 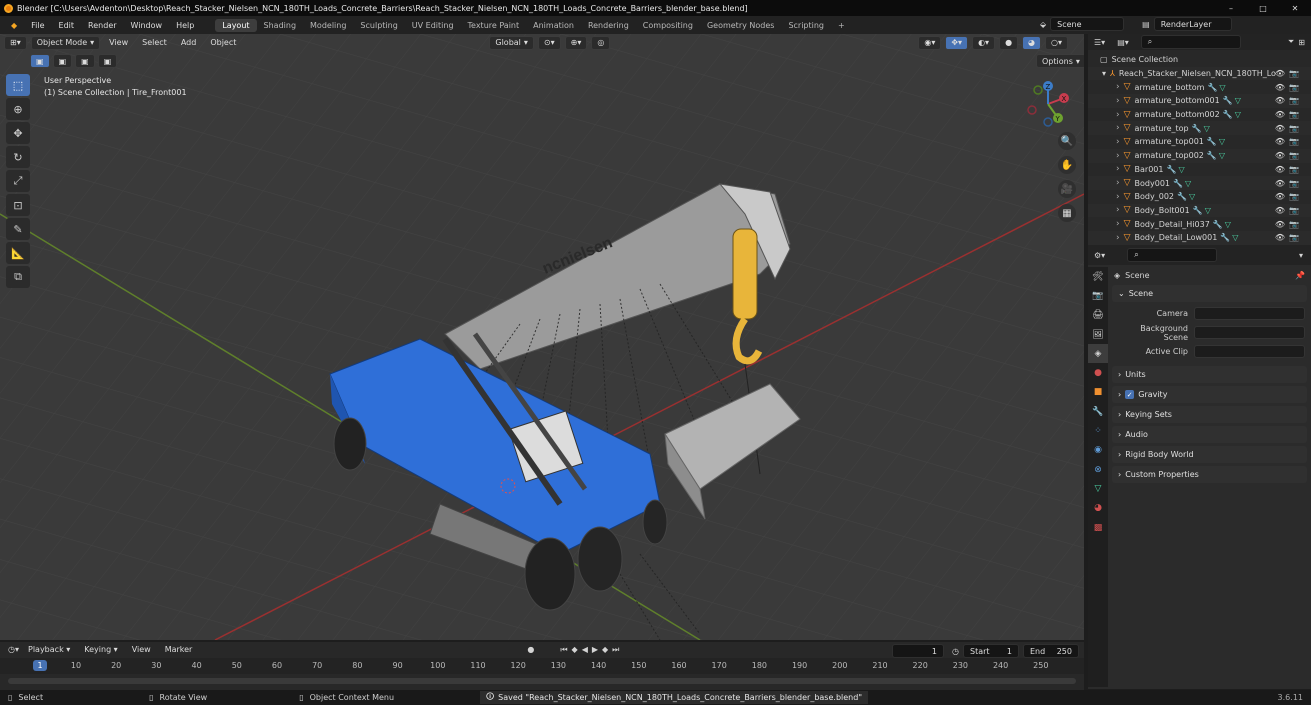 What do you see at coordinates (433, 25) in the screenshot?
I see `tab-uv-editing: UV Editing` at bounding box center [433, 25].